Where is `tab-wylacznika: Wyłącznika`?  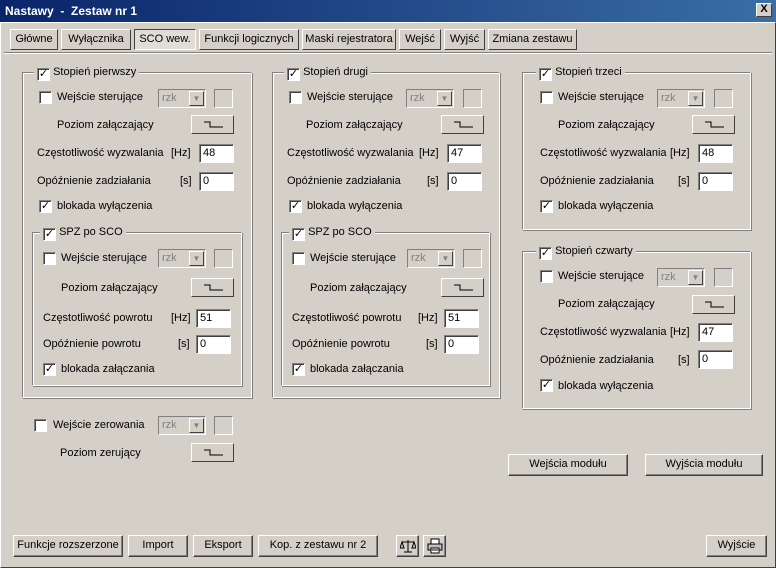
tab-wylacznika: Wyłącznika is located at coordinates (96, 39).